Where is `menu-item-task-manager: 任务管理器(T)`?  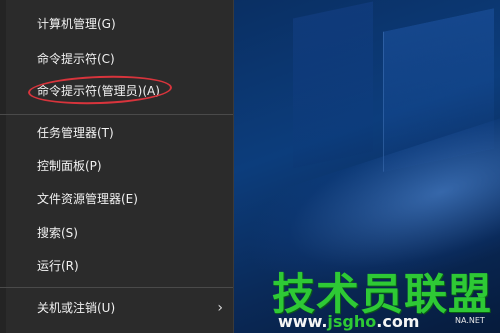
menu-item-task-manager: 任务管理器(T) is located at coordinates (116, 133).